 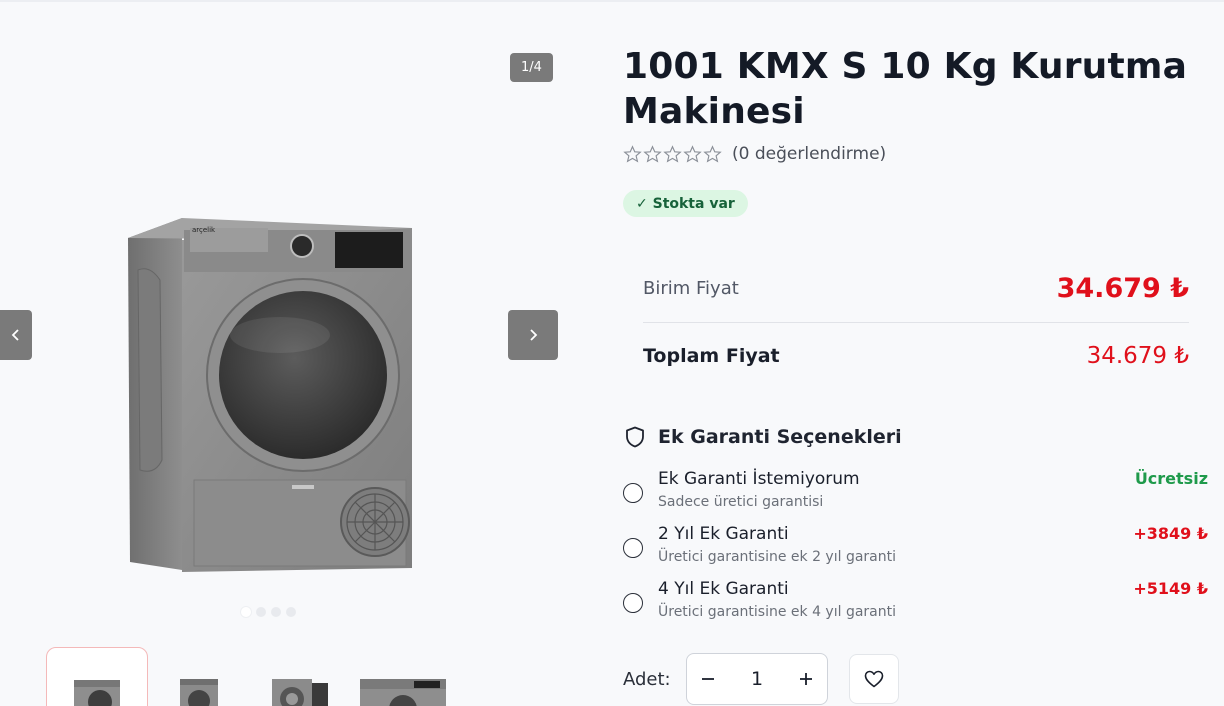 I want to click on unit-price-label: Birim Fiyat, so click(x=691, y=288).